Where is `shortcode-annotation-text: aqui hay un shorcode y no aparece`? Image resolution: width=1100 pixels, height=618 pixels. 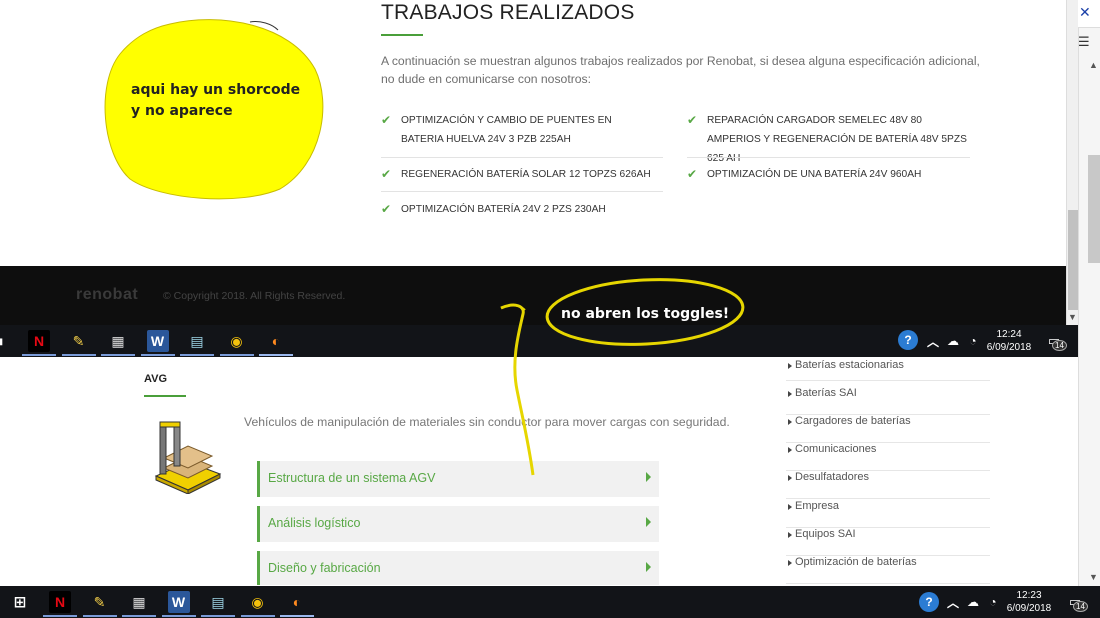 shortcode-annotation-text: aqui hay un shorcode y no aparece is located at coordinates (215, 101).